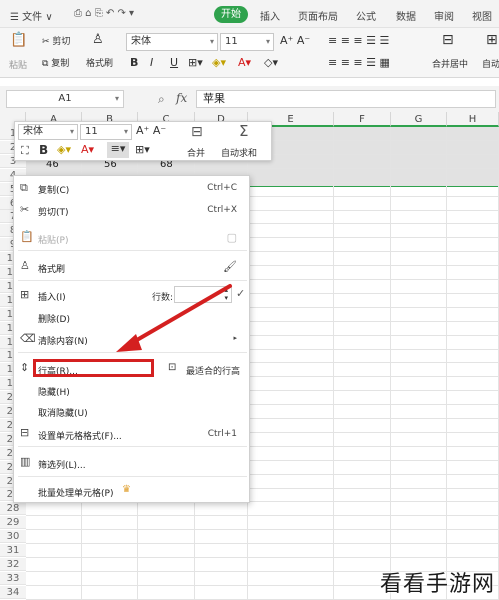 The height and width of the screenshot is (600, 499). I want to click on watermark: 看看手游网, so click(437, 584).